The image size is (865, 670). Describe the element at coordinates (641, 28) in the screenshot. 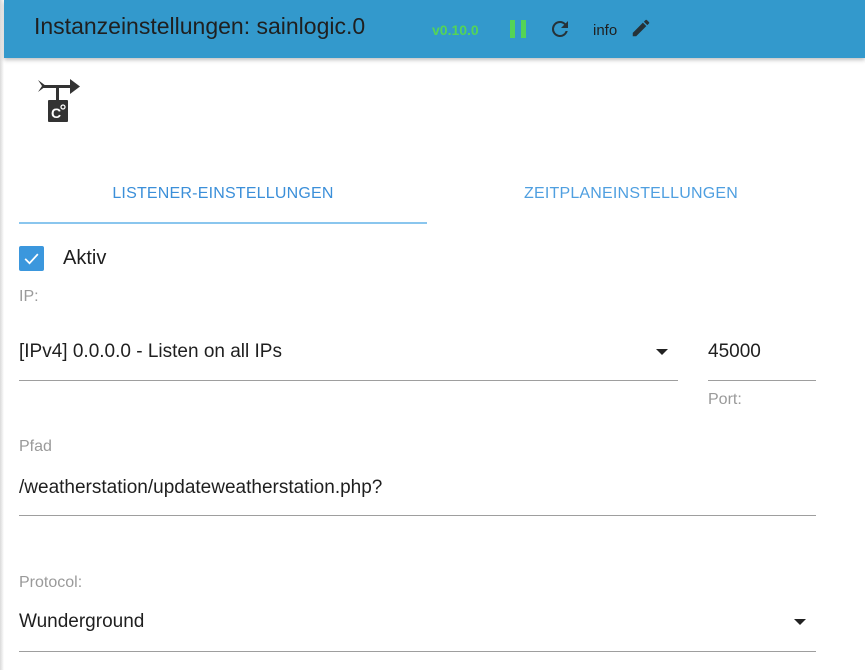

I see `edit-icon` at that location.